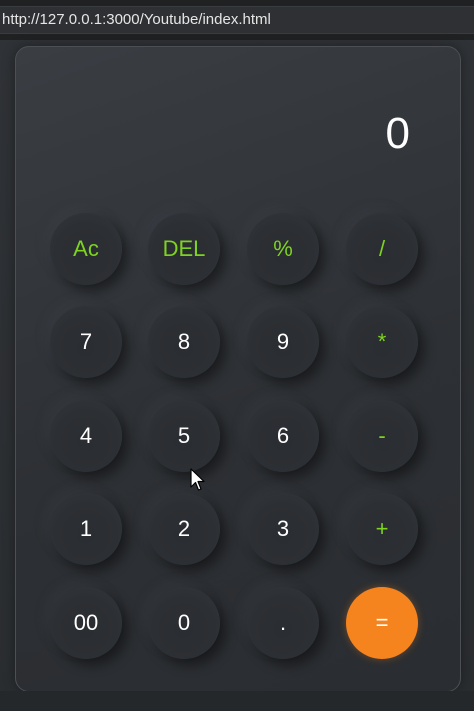 This screenshot has width=474, height=711. I want to click on digit-2-button: 2, so click(184, 529).